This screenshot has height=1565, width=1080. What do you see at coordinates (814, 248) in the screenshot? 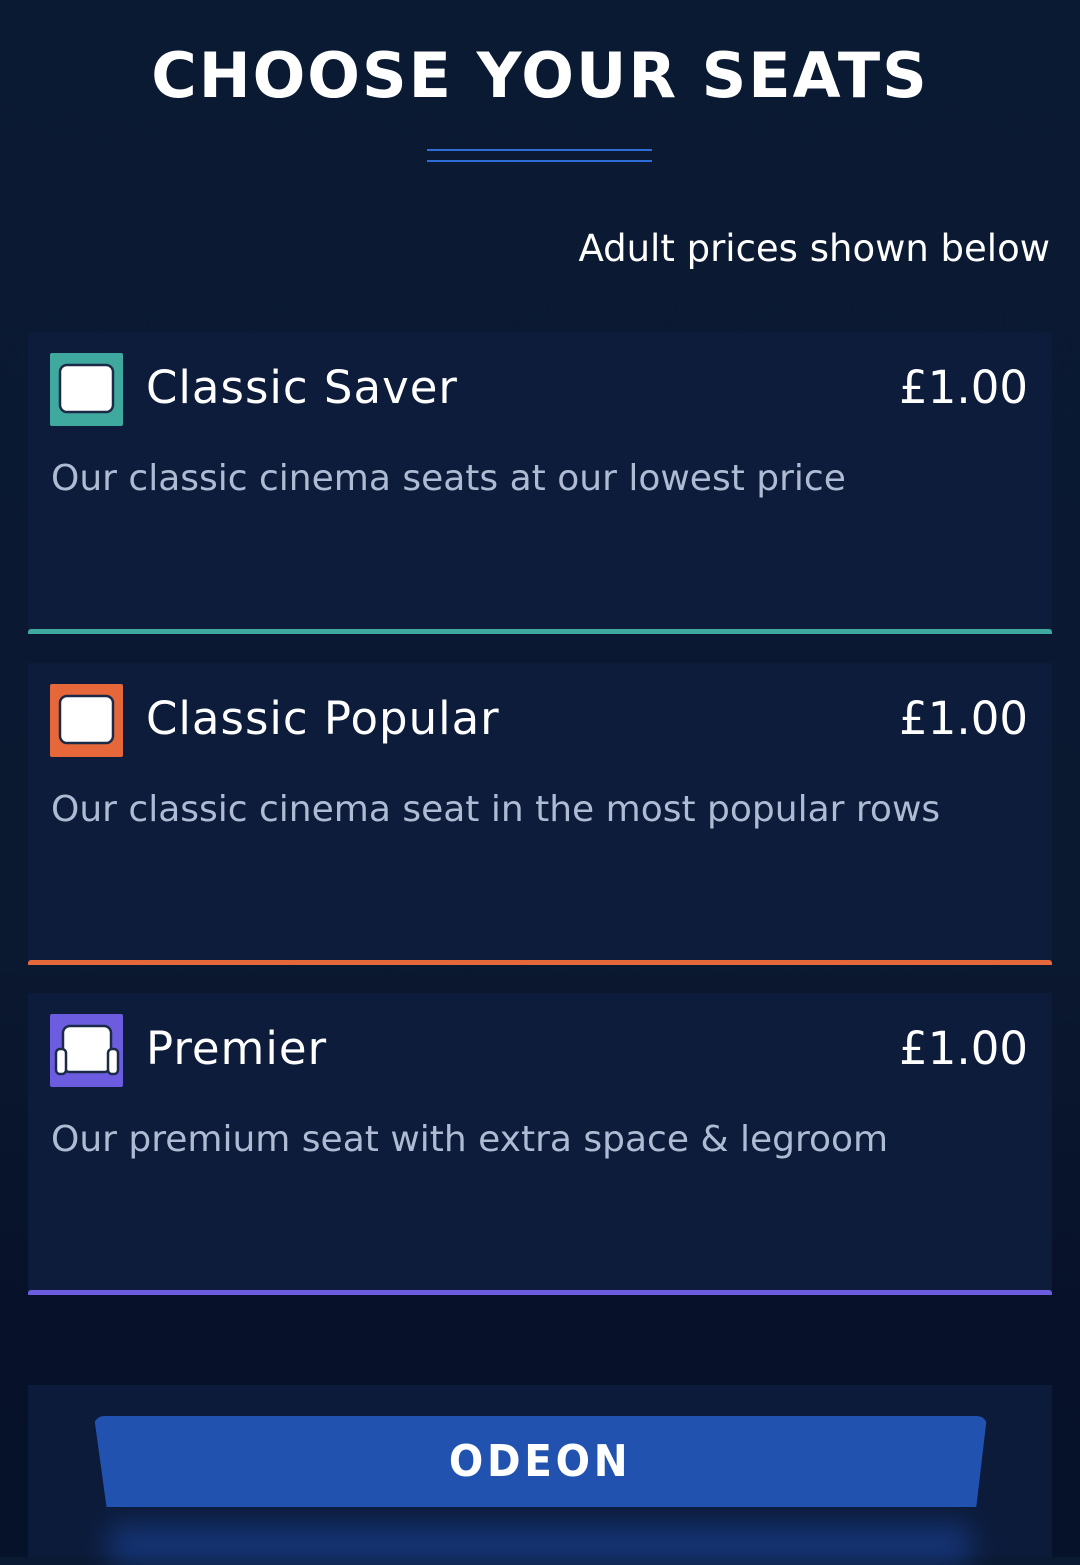
I see `price-note: Adult prices shown below` at bounding box center [814, 248].